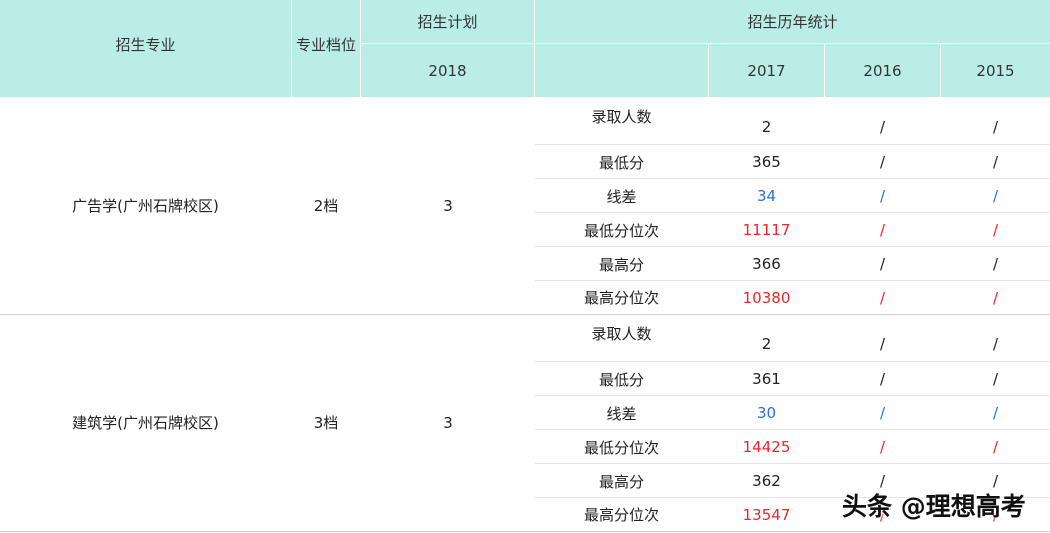 This screenshot has height=533, width=1050. Describe the element at coordinates (766, 447) in the screenshot. I see `stat-value: 14425` at that location.